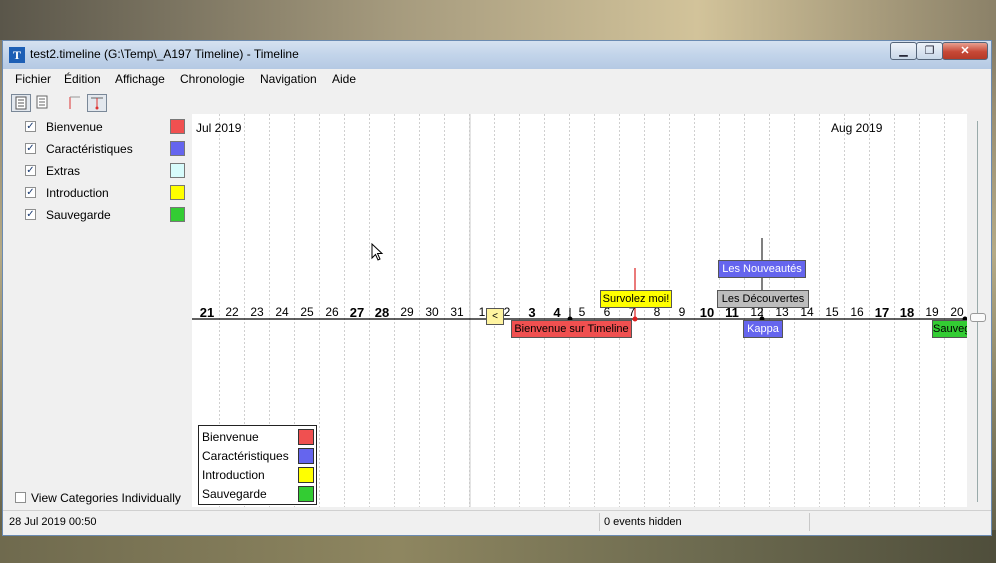 This screenshot has width=996, height=563. What do you see at coordinates (207, 312) in the screenshot?
I see `day-tick-label: 21` at bounding box center [207, 312].